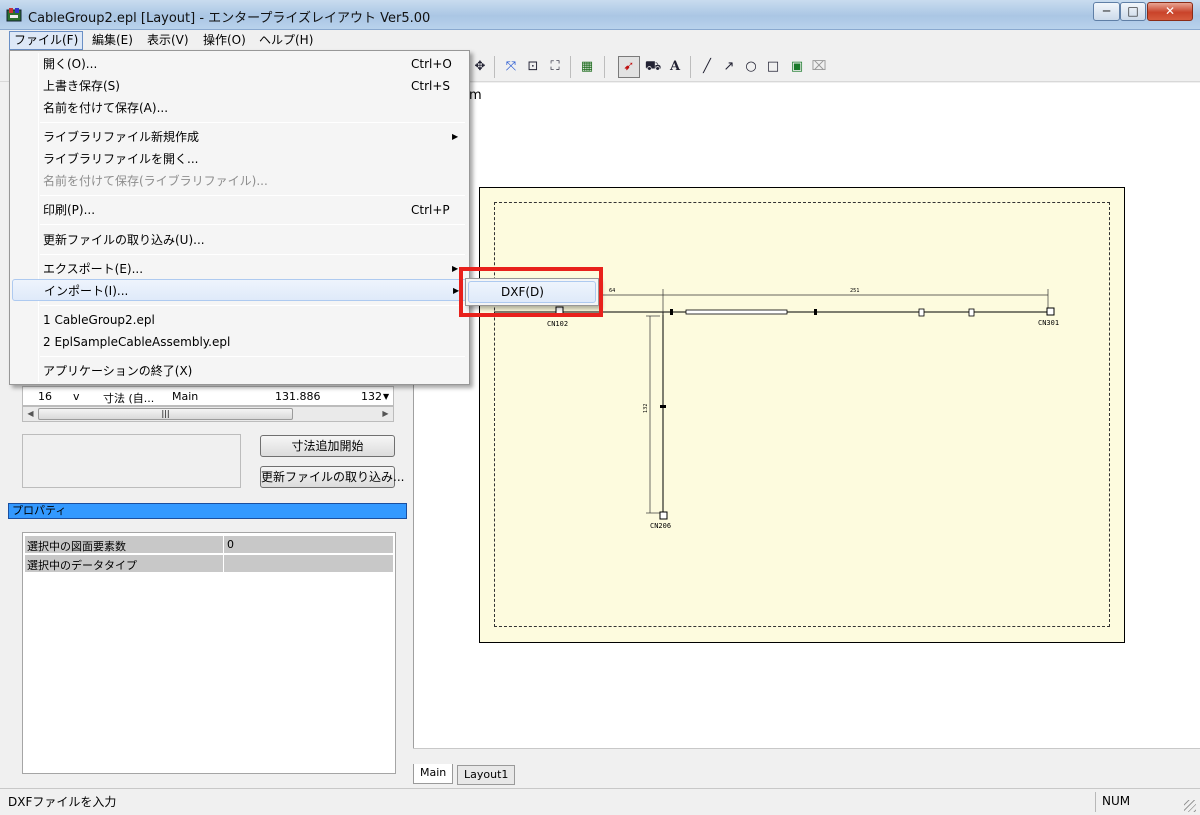 The height and width of the screenshot is (815, 1200). I want to click on status-bar: DXFファイルを入力 NUM, so click(600, 801).